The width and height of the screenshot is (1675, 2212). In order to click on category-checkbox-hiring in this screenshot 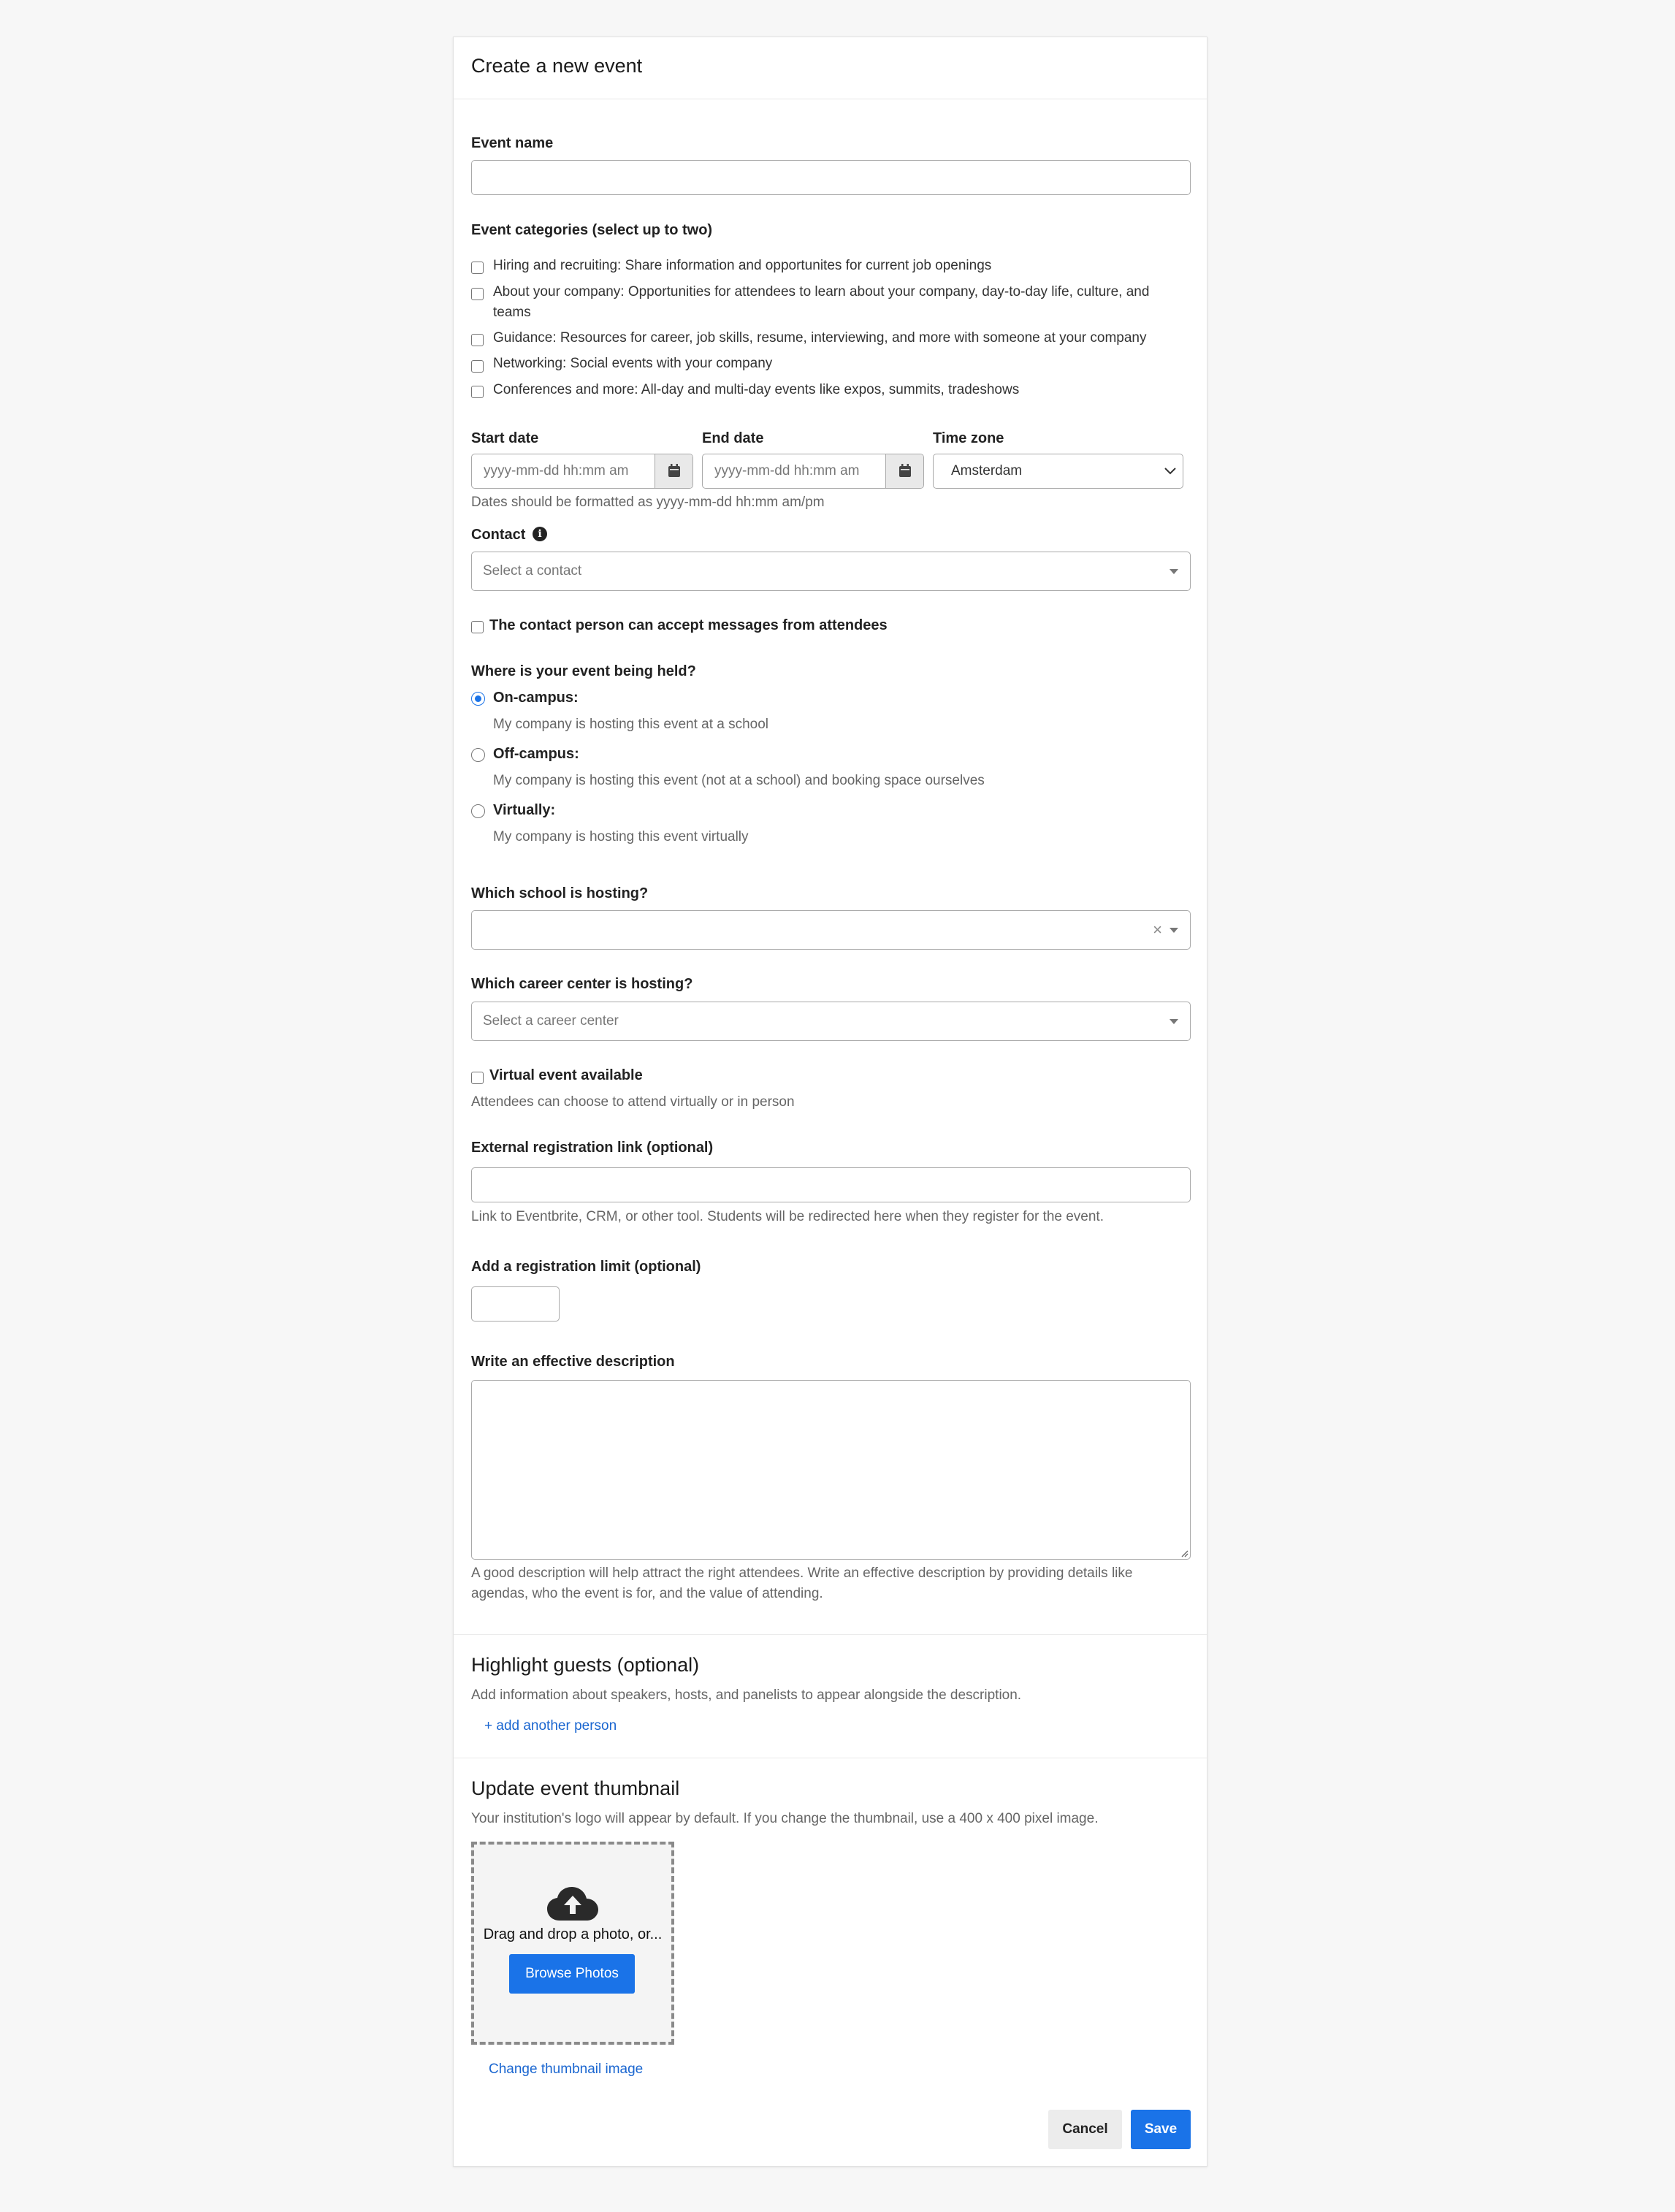, I will do `click(477, 268)`.